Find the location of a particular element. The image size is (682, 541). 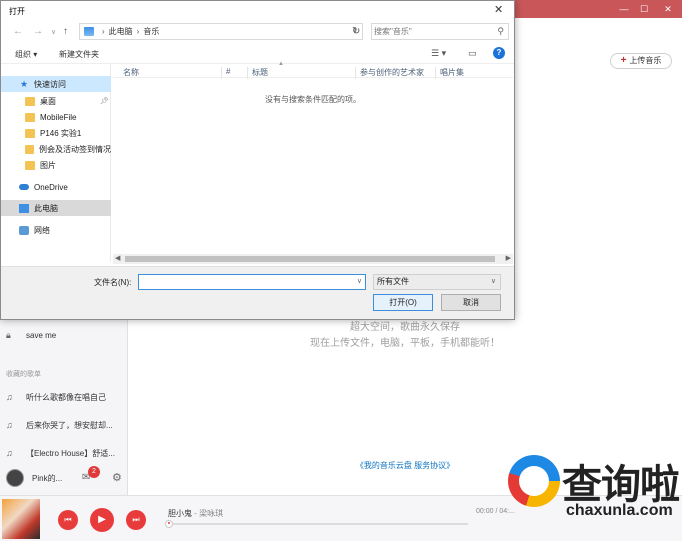

play-button: ▶ is located at coordinates (102, 520).